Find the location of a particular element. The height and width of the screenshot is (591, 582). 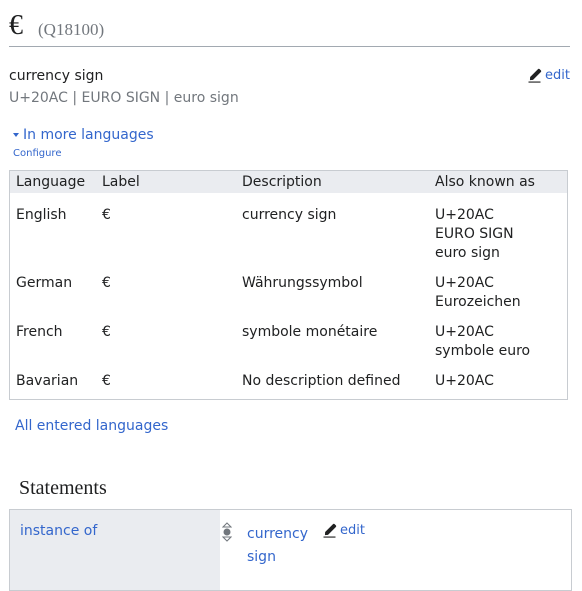

alias: symbole euro is located at coordinates (483, 351).